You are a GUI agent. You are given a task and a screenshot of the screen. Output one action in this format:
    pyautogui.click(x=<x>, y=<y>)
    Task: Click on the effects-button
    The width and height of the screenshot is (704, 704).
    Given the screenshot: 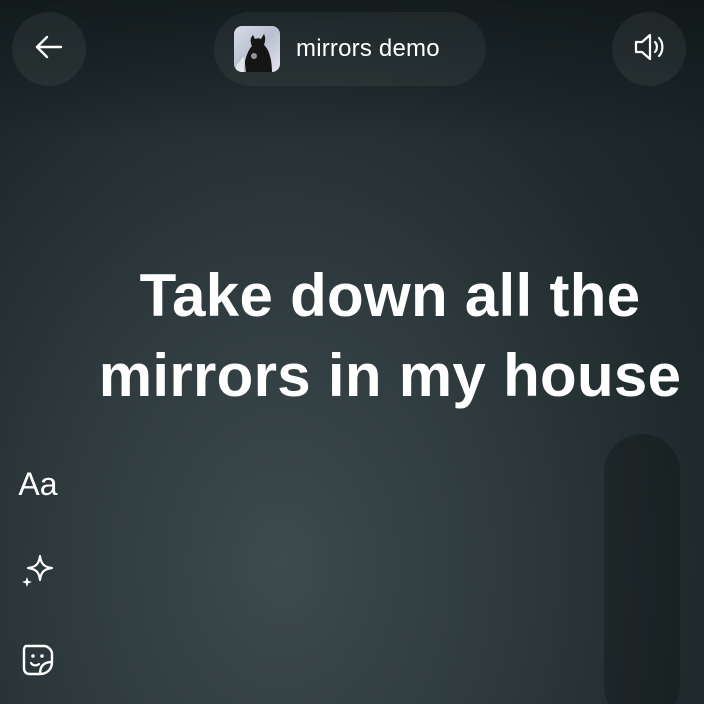 What is the action you would take?
    pyautogui.click(x=38, y=572)
    